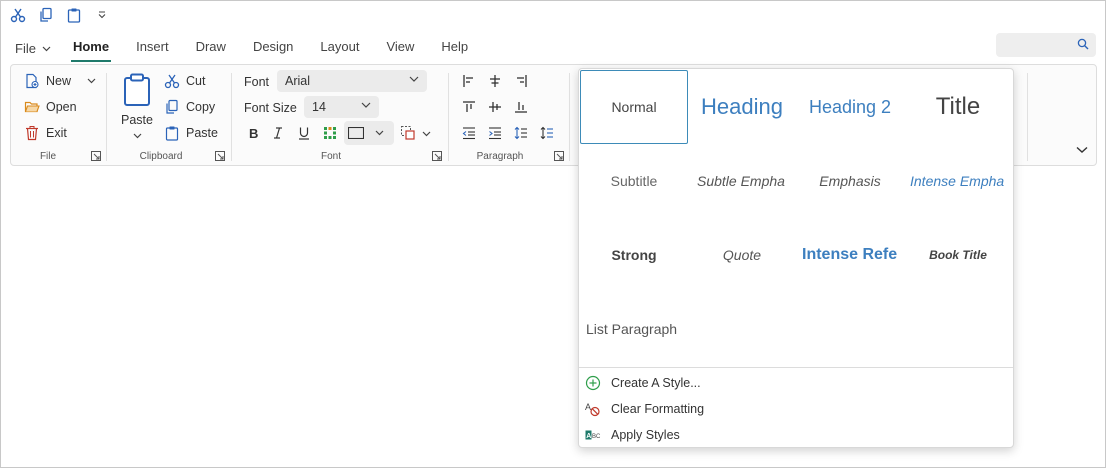 The height and width of the screenshot is (468, 1106). I want to click on align-center-button, so click(495, 81).